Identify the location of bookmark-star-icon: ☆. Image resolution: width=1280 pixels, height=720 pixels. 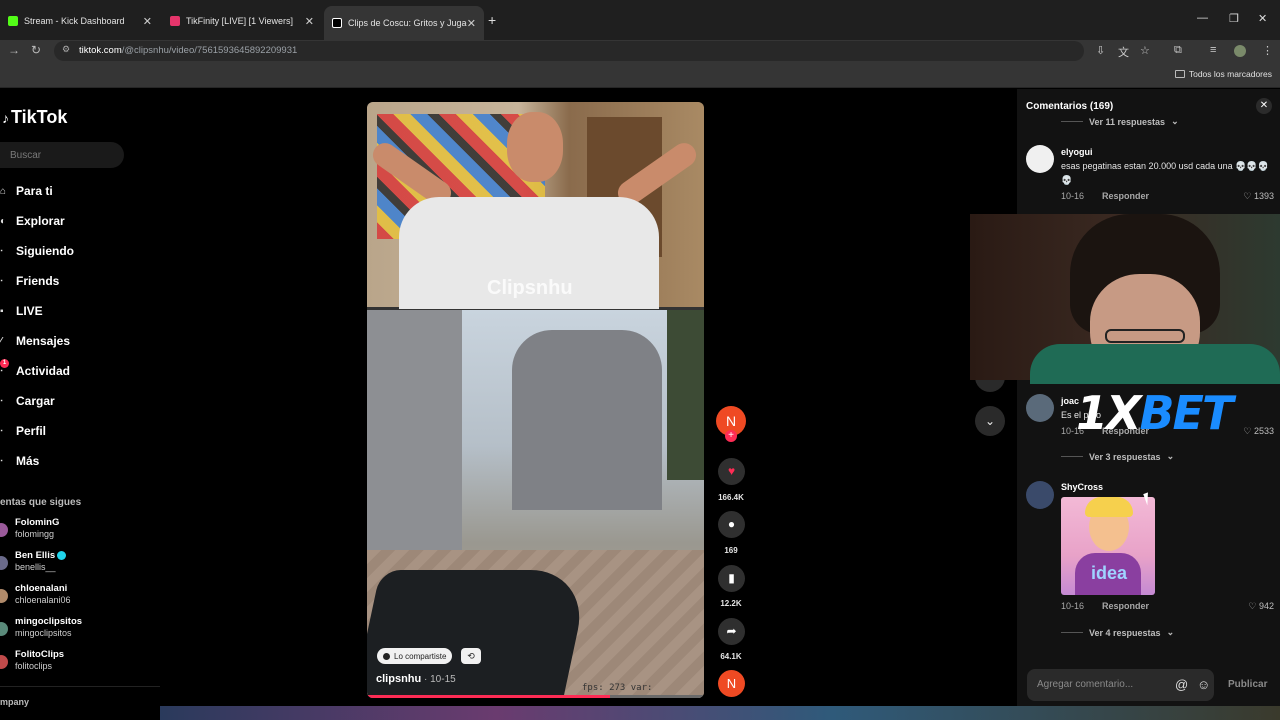
(1145, 50).